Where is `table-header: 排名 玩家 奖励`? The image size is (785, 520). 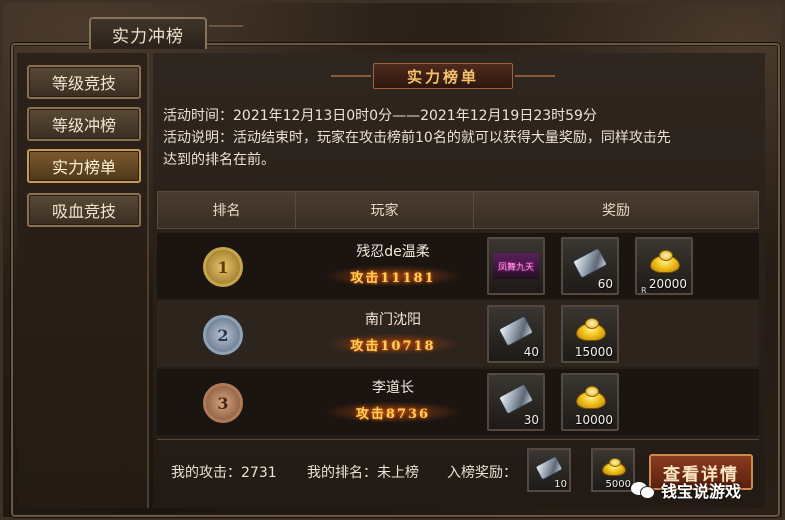
table-header: 排名 玩家 奖励 is located at coordinates (458, 210).